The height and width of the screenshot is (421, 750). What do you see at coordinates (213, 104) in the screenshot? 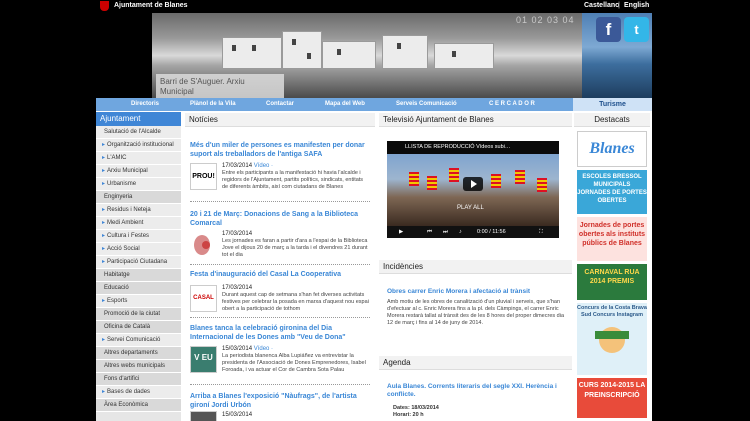
I see `nav-planol: Plànol de la Vila` at bounding box center [213, 104].